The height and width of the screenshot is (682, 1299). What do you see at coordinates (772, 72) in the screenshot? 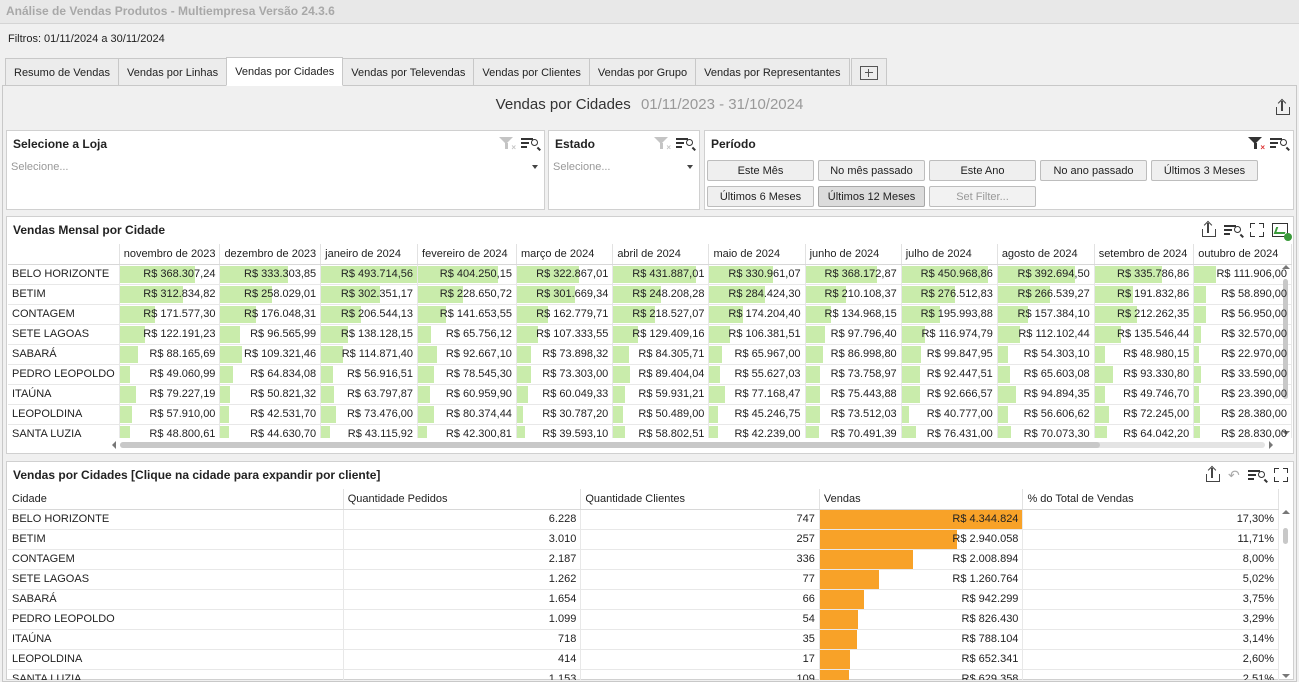
I see `tab-vendas-por-representantes: Vendas por Representantes` at bounding box center [772, 72].